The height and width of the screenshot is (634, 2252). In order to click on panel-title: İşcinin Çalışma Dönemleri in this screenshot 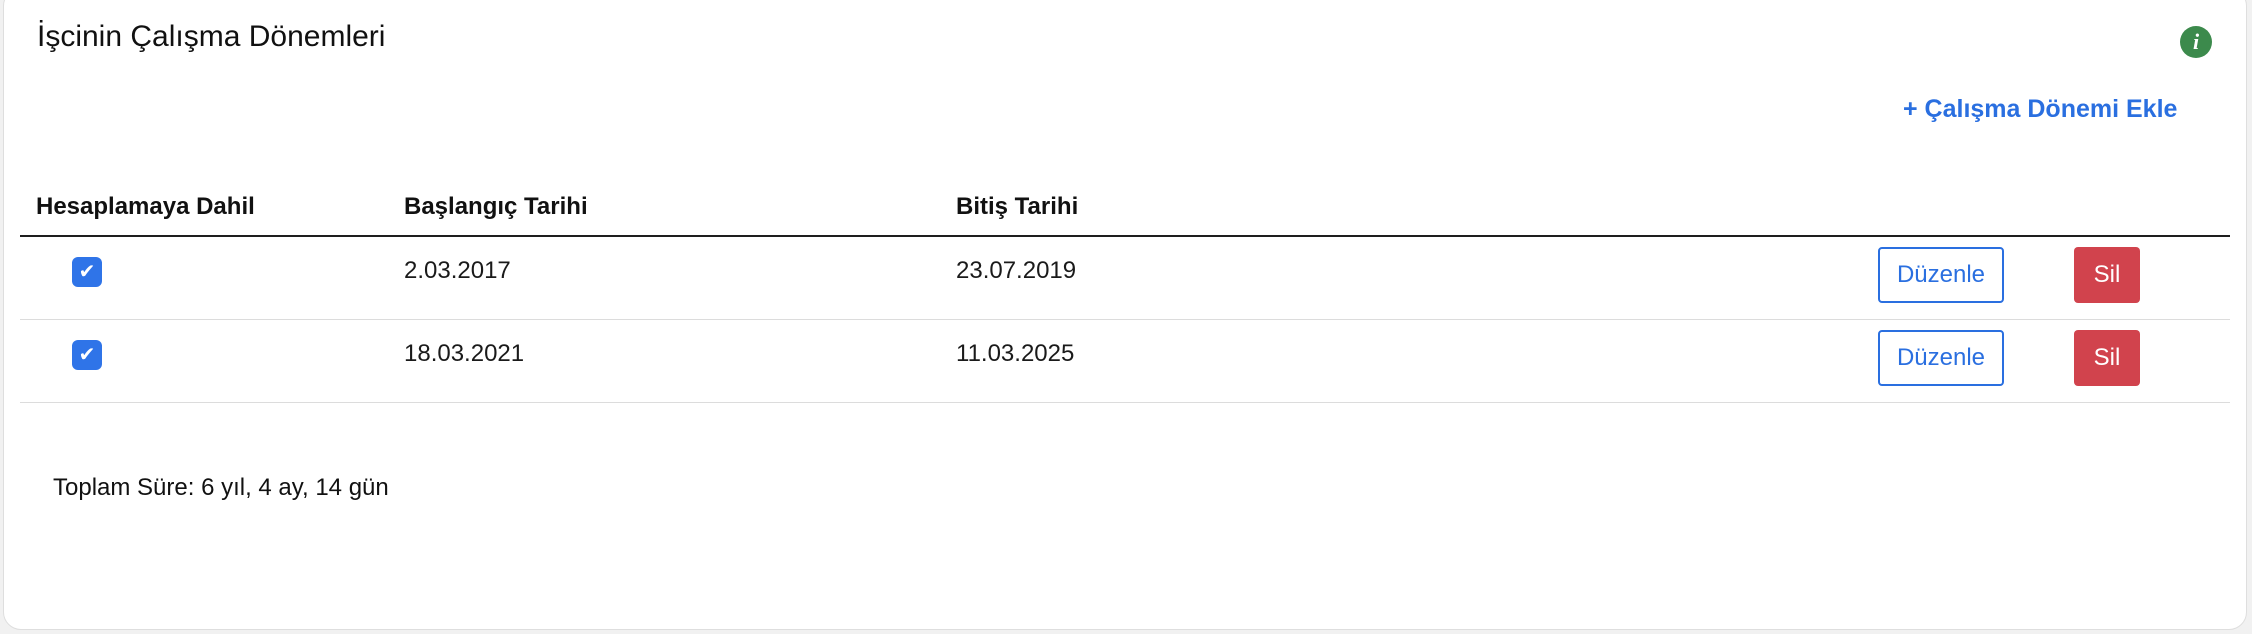, I will do `click(211, 36)`.